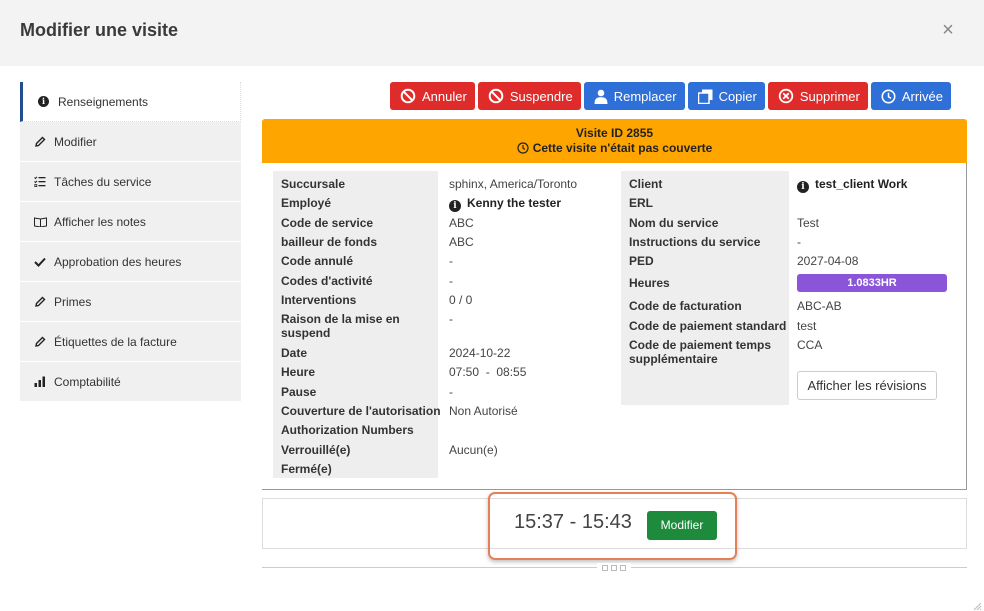 This screenshot has height=611, width=984. What do you see at coordinates (529, 96) in the screenshot?
I see `suspendre-button: Suspendre` at bounding box center [529, 96].